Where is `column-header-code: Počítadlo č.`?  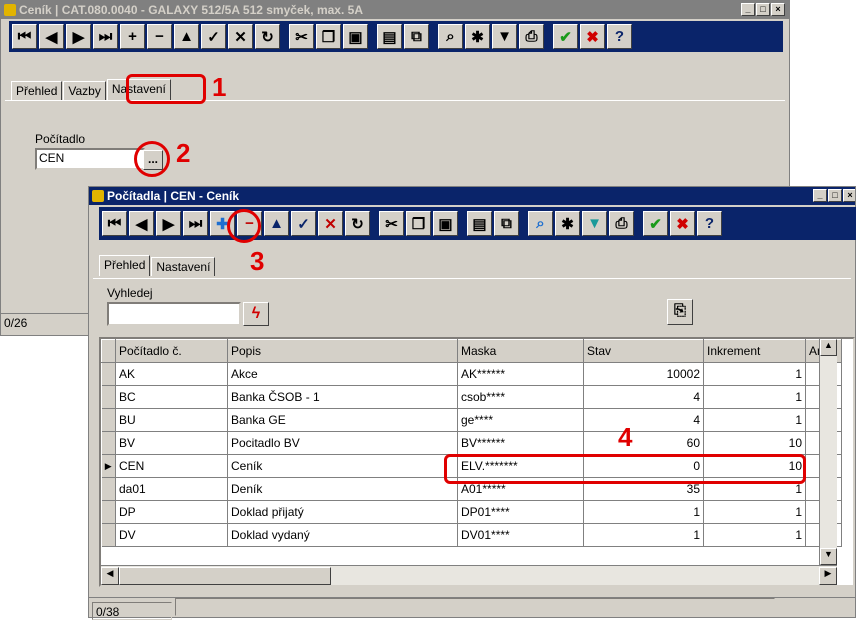 column-header-code: Počítadlo č. is located at coordinates (171, 351).